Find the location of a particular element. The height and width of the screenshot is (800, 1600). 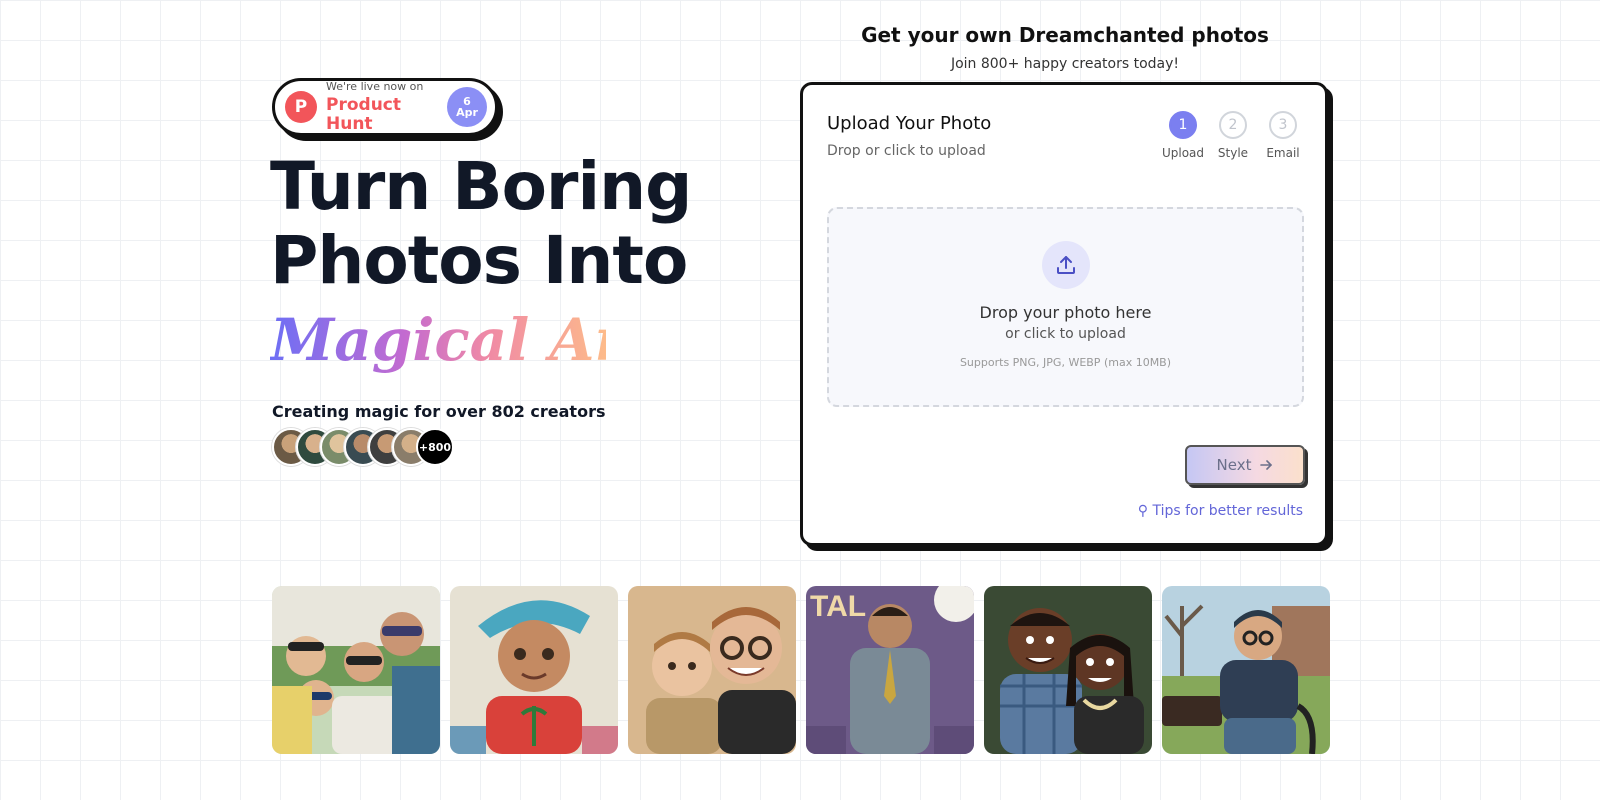

next-button: Next is located at coordinates (1245, 465).